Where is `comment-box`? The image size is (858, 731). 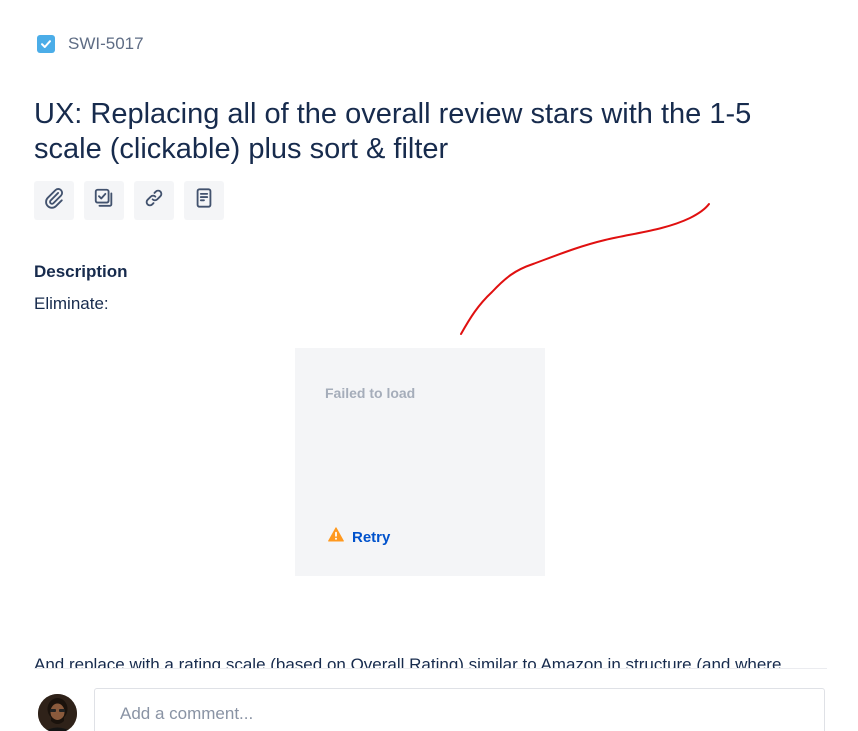
comment-box is located at coordinates (459, 709).